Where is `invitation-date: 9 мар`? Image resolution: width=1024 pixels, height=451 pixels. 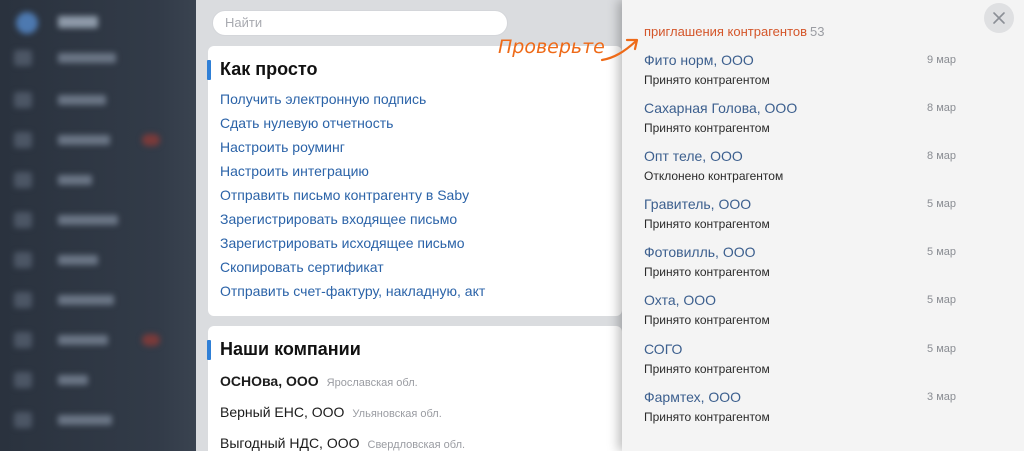 invitation-date: 9 мар is located at coordinates (941, 60).